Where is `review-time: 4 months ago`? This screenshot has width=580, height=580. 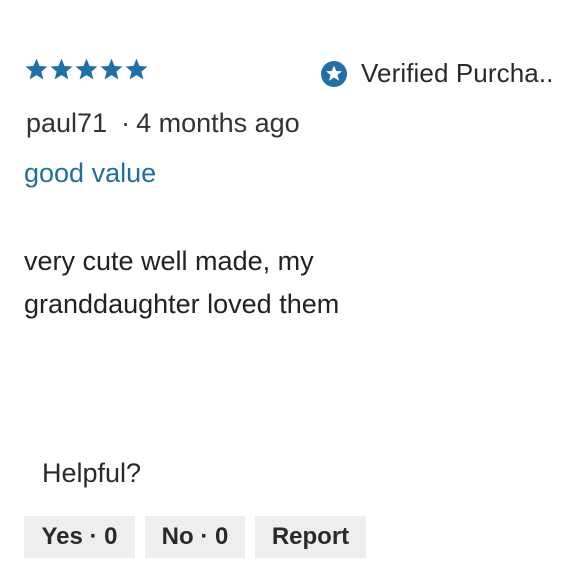 review-time: 4 months ago is located at coordinates (218, 123).